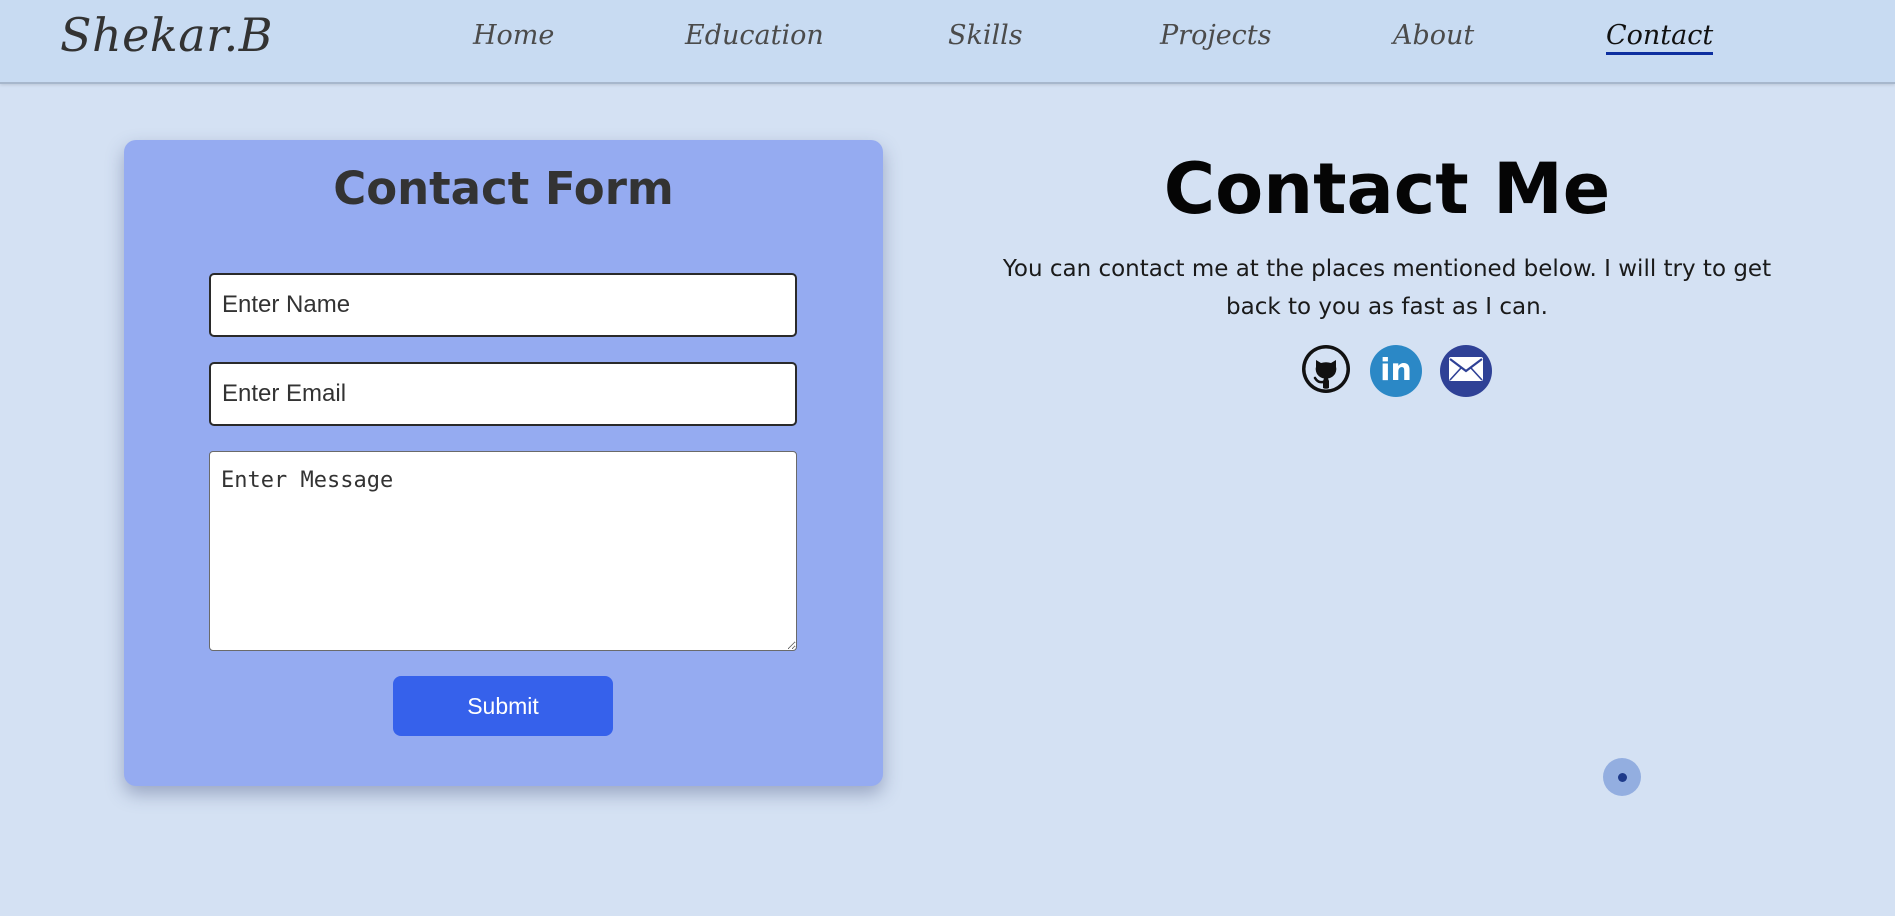 This screenshot has width=1895, height=916. I want to click on contact-title: Contact Me, so click(1387, 189).